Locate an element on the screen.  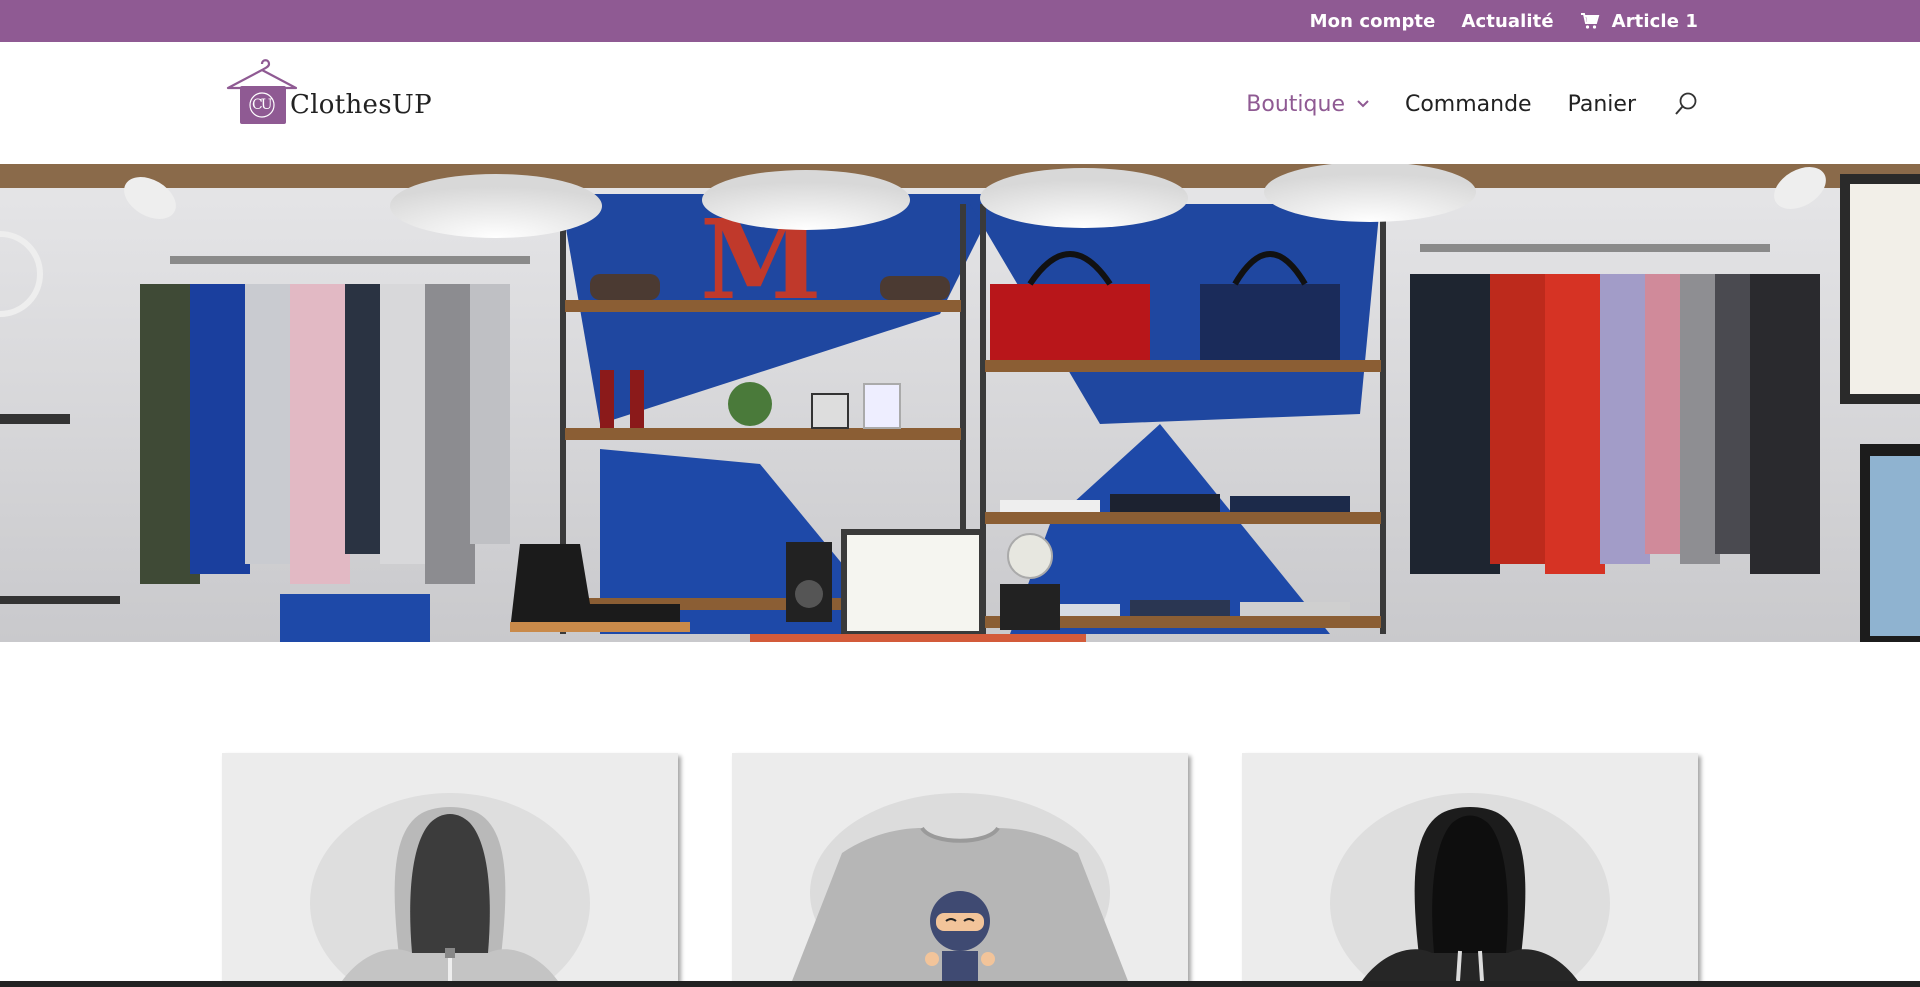
main-header: CU ClothesUP Boutique Commande Panier is located at coordinates (960, 103).